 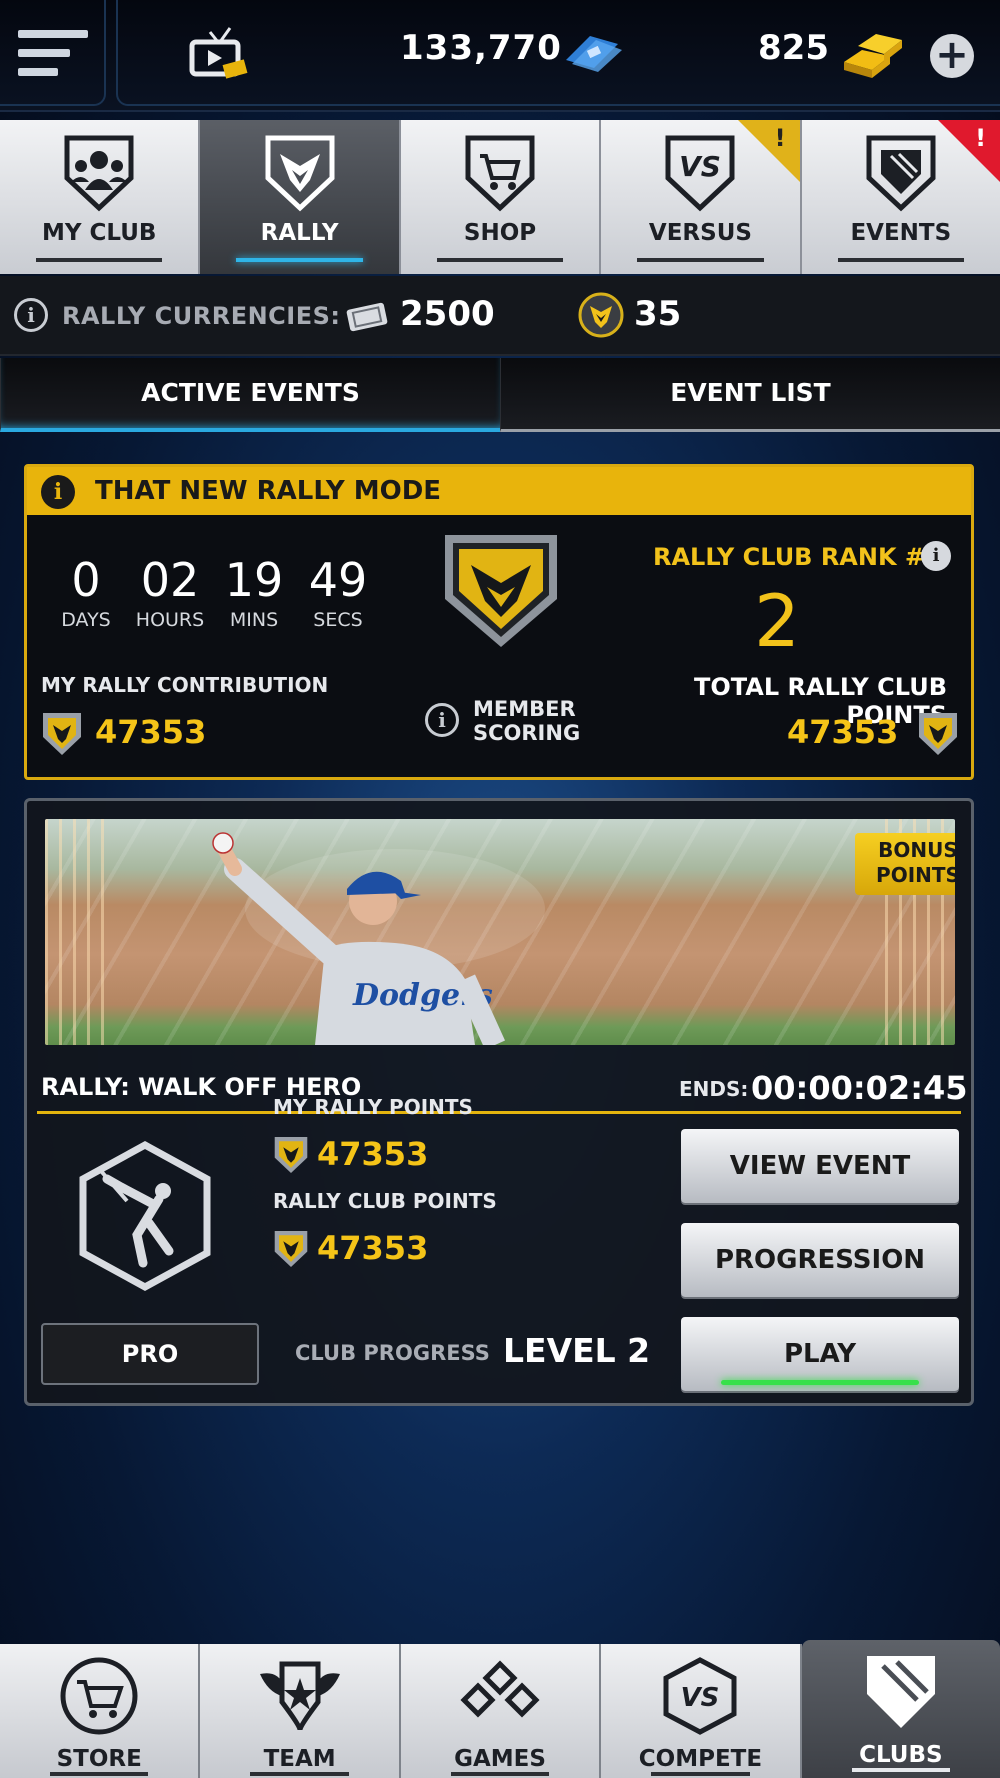 What do you see at coordinates (524, 709) in the screenshot?
I see `member-scoring-line: MEMBER` at bounding box center [524, 709].